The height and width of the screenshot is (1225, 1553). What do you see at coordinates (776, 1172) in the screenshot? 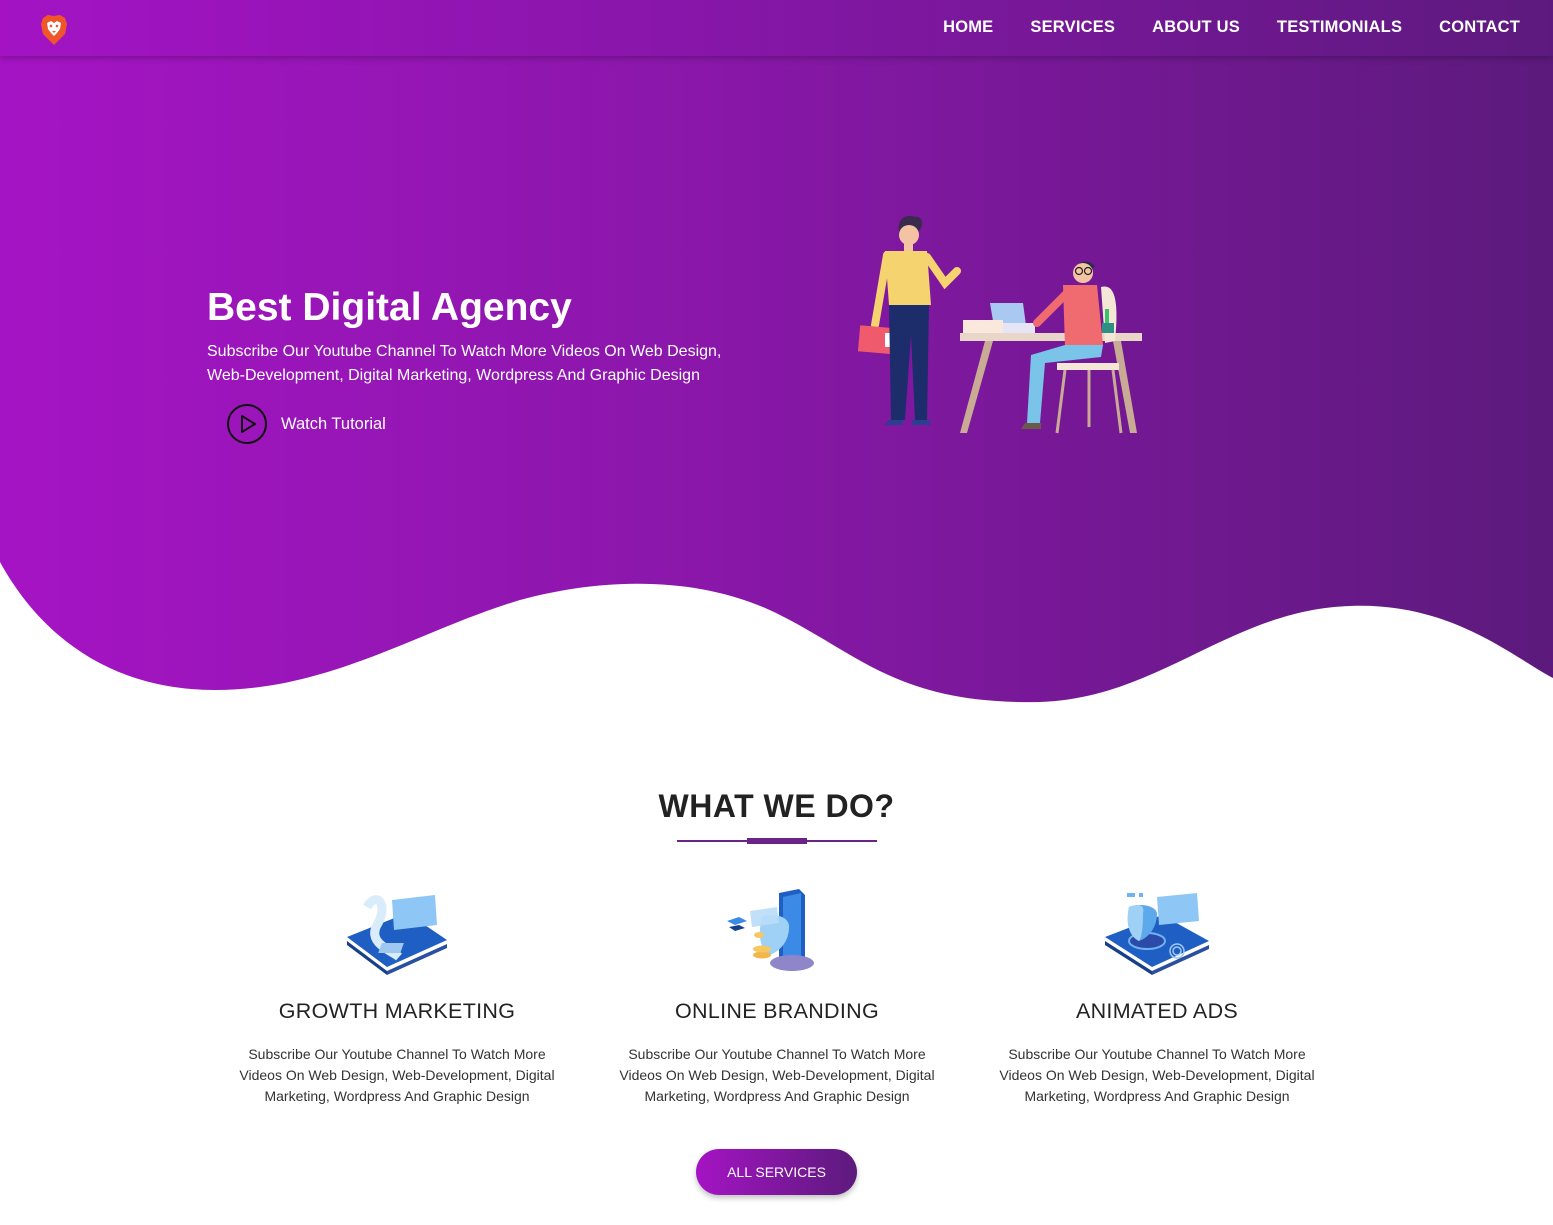
I see `all-services-button: ALL SERVICES` at bounding box center [776, 1172].